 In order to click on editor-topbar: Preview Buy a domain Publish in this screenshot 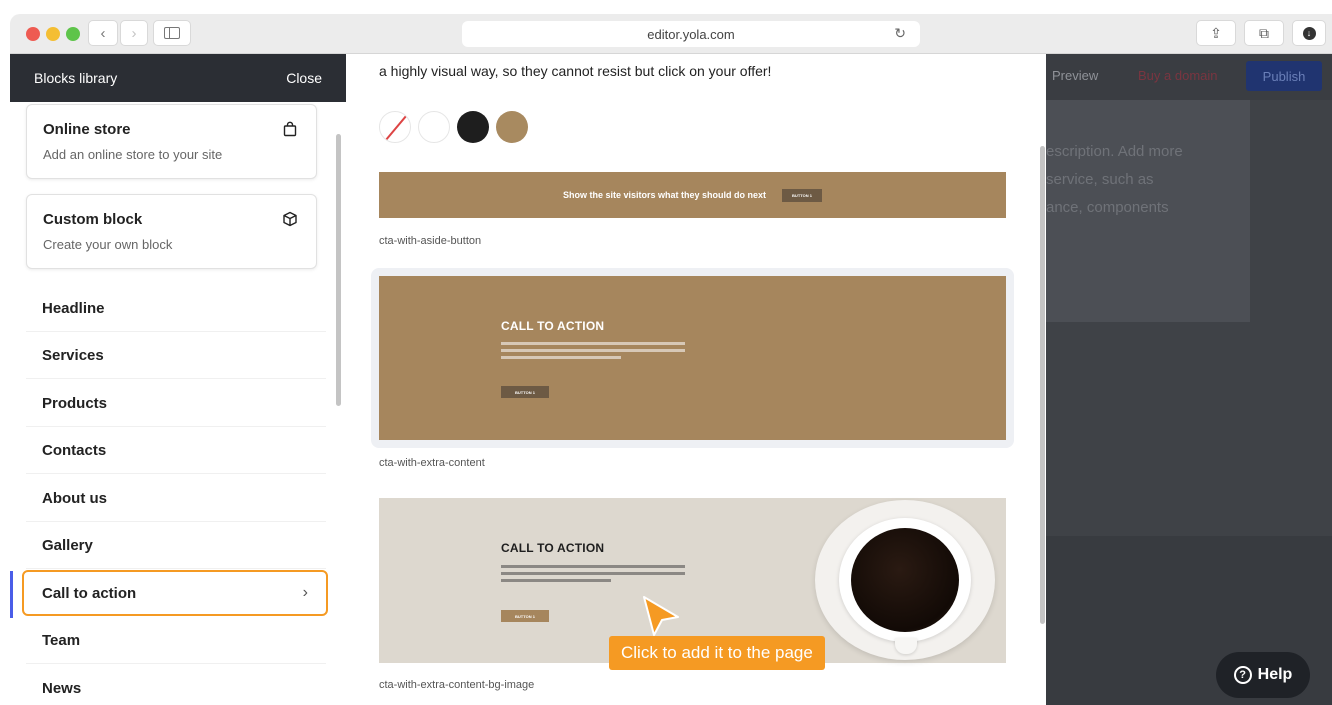, I will do `click(1189, 77)`.